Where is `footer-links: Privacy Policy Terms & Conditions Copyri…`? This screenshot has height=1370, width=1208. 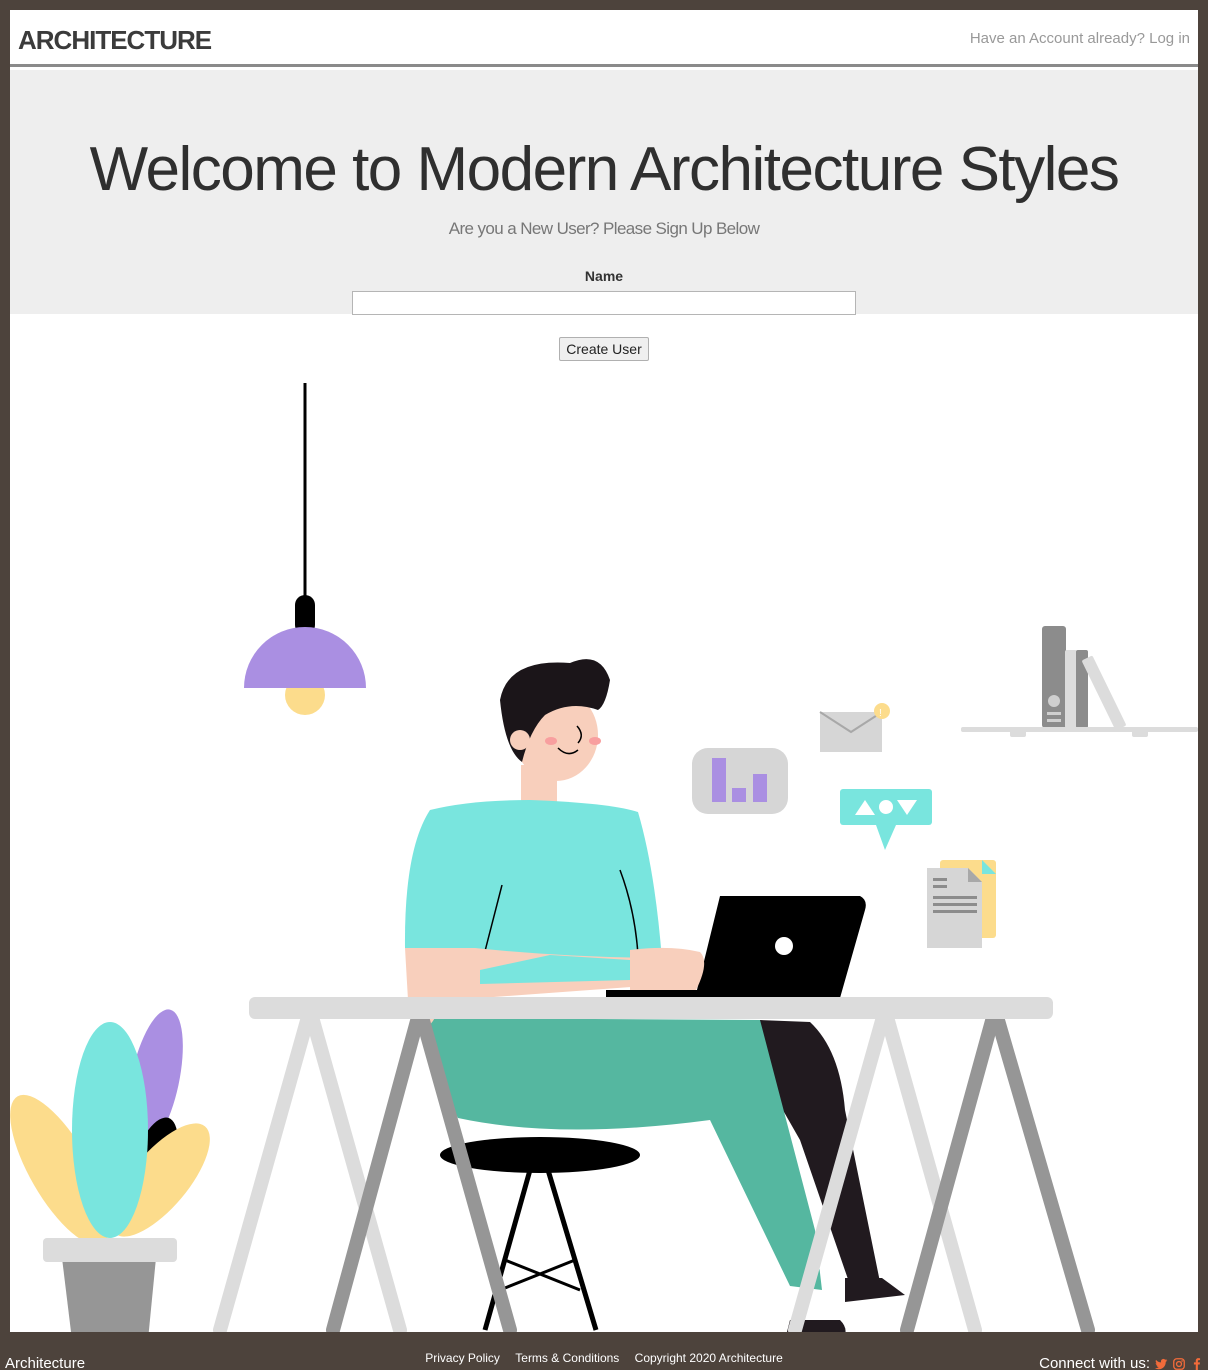 footer-links: Privacy Policy Terms & Conditions Copyri… is located at coordinates (604, 1358).